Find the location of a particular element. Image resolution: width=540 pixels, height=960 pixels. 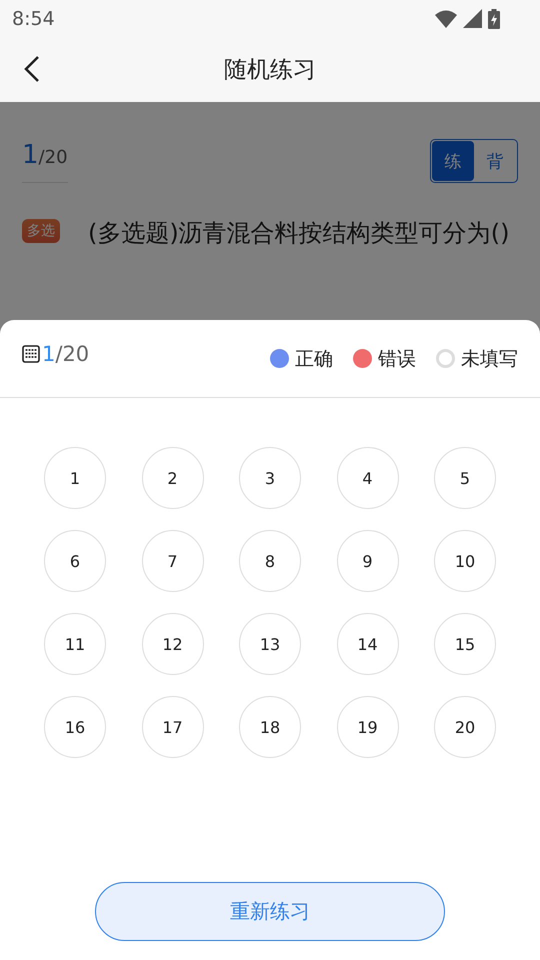

question-number-button: 18 is located at coordinates (270, 727).